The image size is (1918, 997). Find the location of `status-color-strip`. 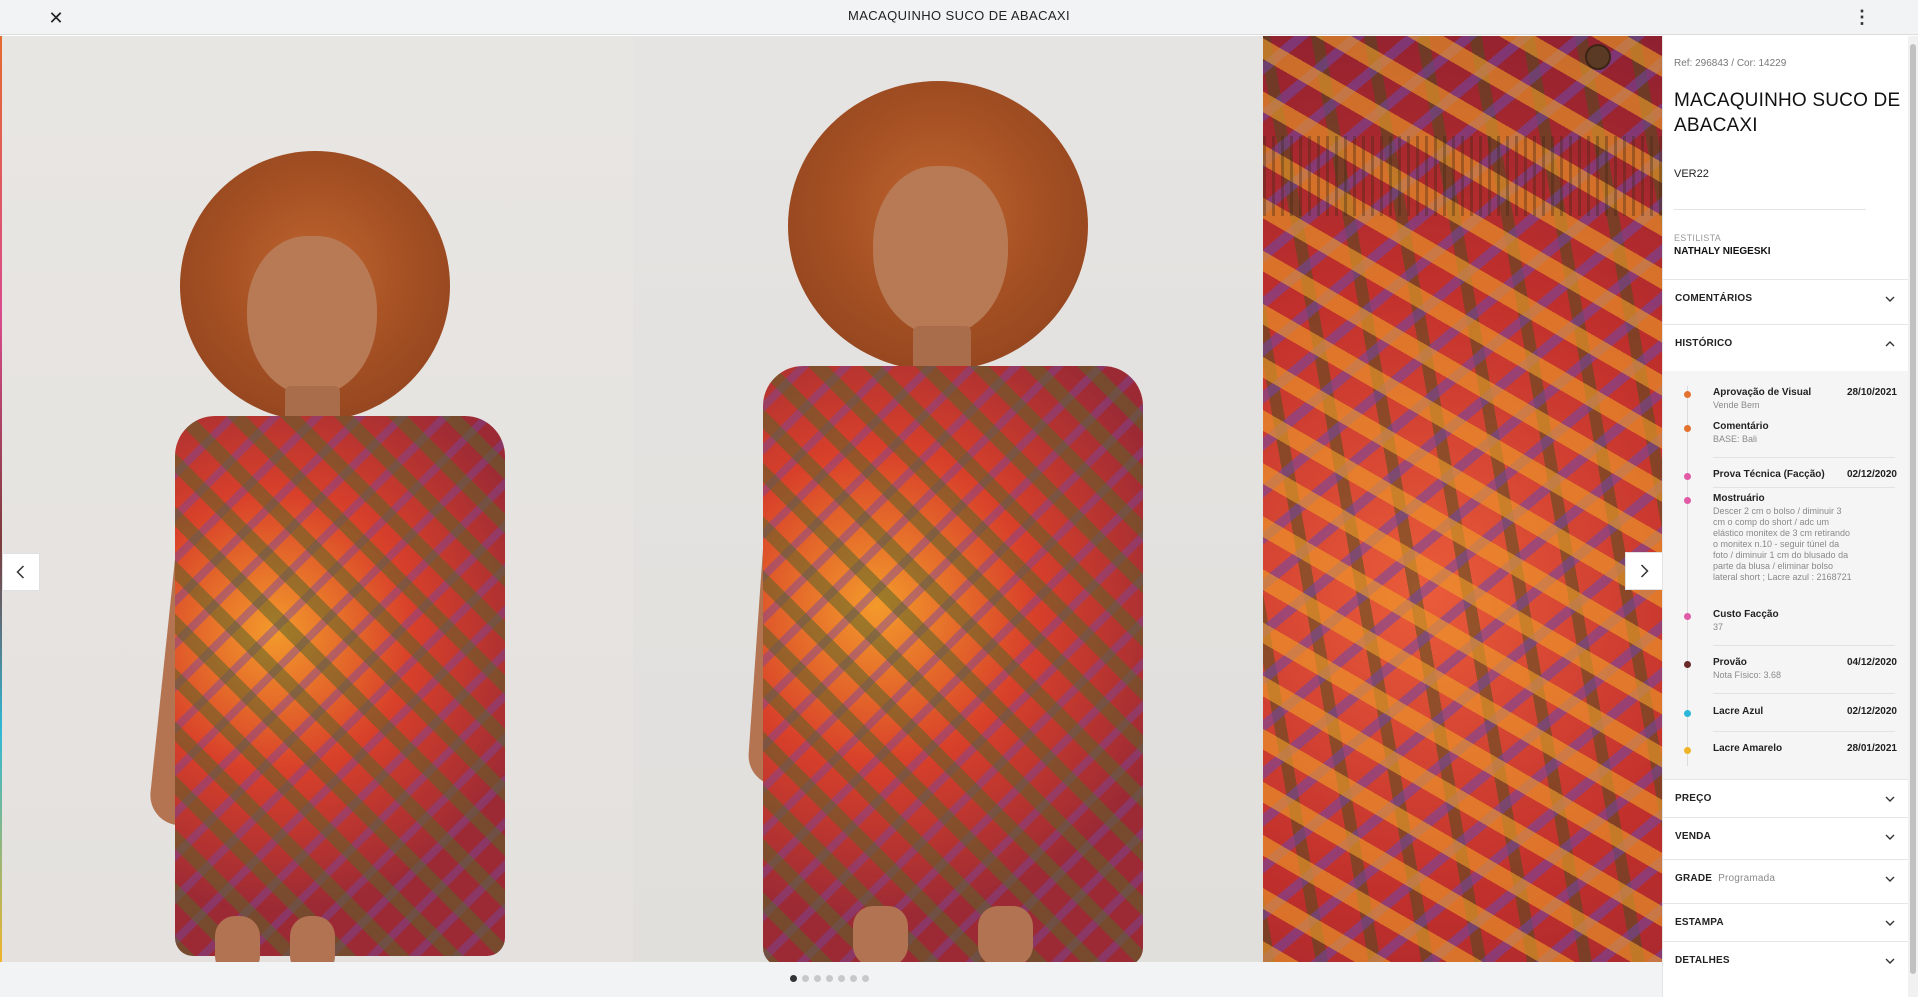

status-color-strip is located at coordinates (1, 499).